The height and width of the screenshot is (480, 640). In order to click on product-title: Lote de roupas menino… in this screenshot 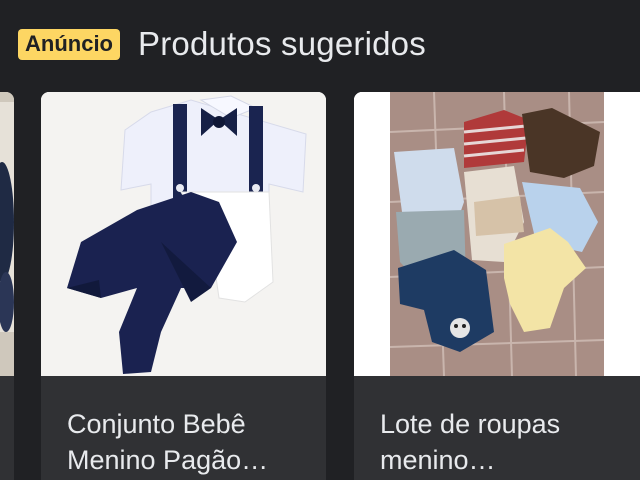, I will do `click(505, 442)`.